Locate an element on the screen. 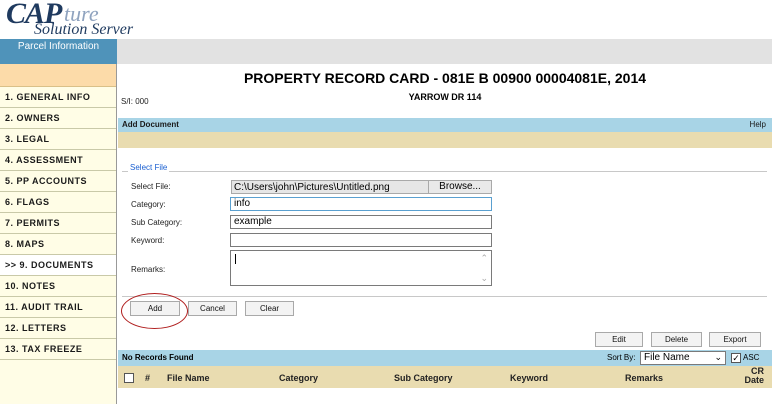 This screenshot has height=404, width=772. select-file-label: Select File: is located at coordinates (151, 186).